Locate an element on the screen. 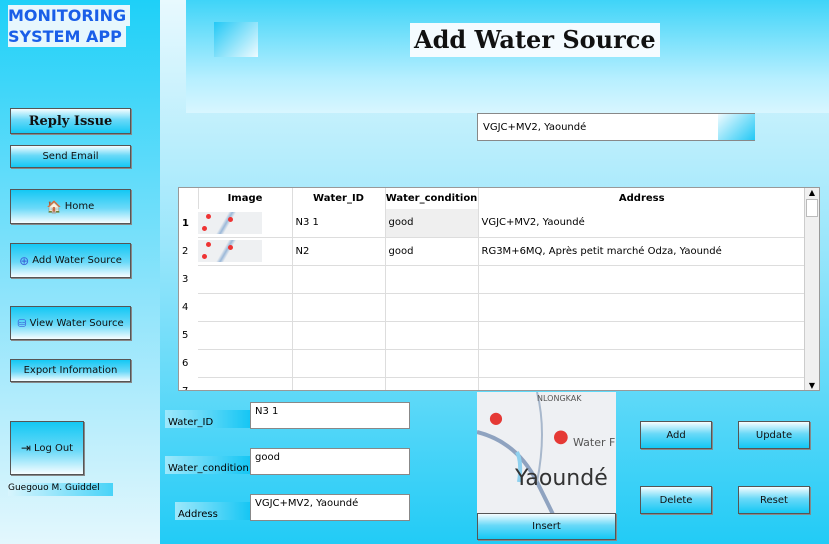  search-input: VGJC+MV2, Yaoundé is located at coordinates (616, 127).